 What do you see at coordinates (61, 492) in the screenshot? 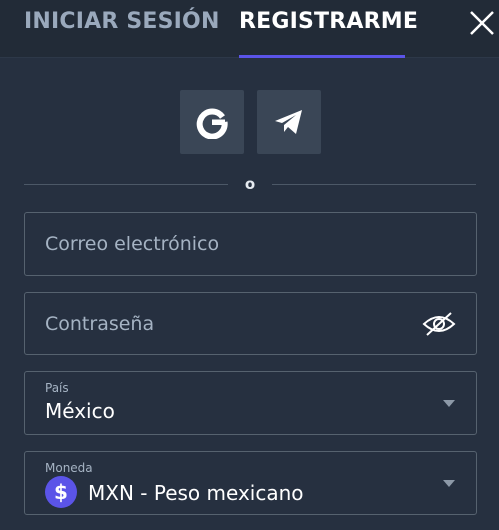
I see `dollar-icon: $` at bounding box center [61, 492].